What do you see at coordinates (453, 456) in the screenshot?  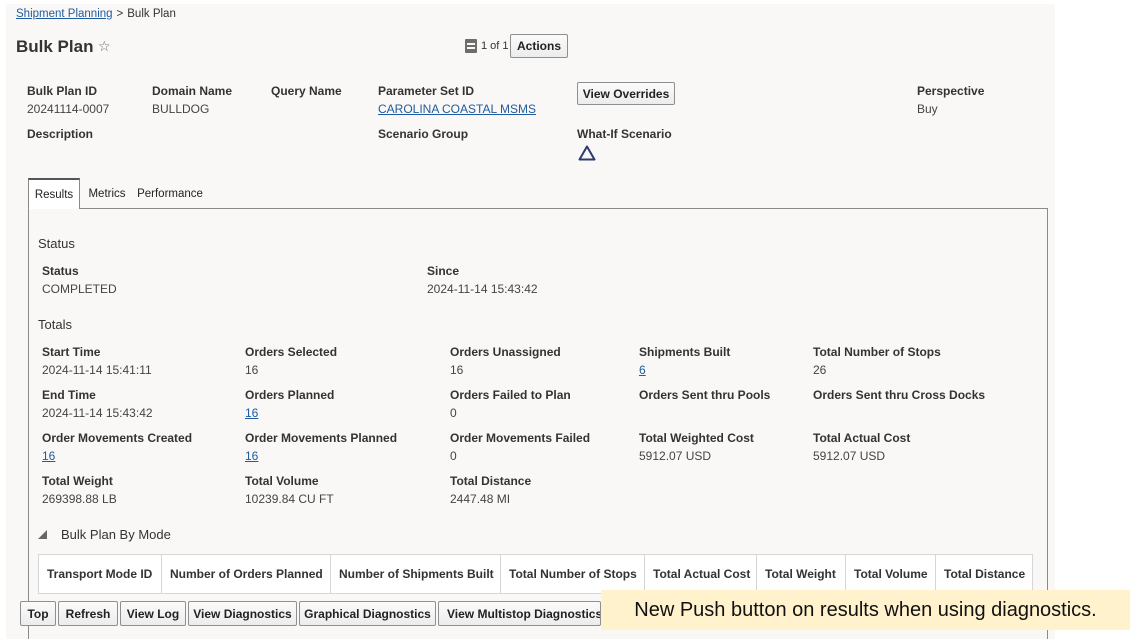 I see `om-failed-value: 0` at bounding box center [453, 456].